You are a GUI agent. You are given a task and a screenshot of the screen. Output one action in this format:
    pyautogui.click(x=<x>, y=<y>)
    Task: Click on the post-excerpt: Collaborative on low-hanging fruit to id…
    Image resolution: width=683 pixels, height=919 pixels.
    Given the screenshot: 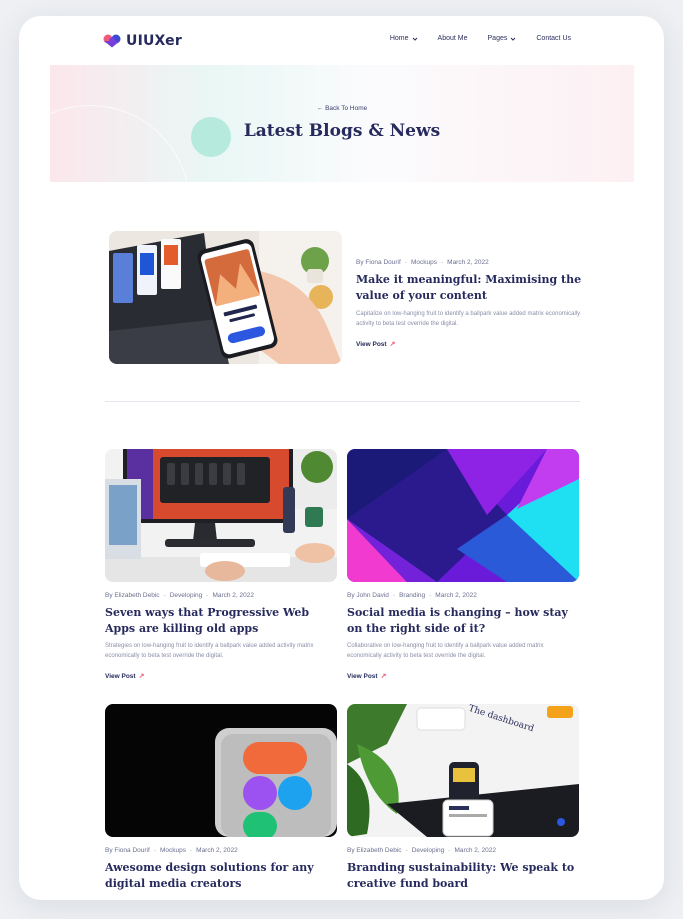 What is the action you would take?
    pyautogui.click(x=445, y=651)
    